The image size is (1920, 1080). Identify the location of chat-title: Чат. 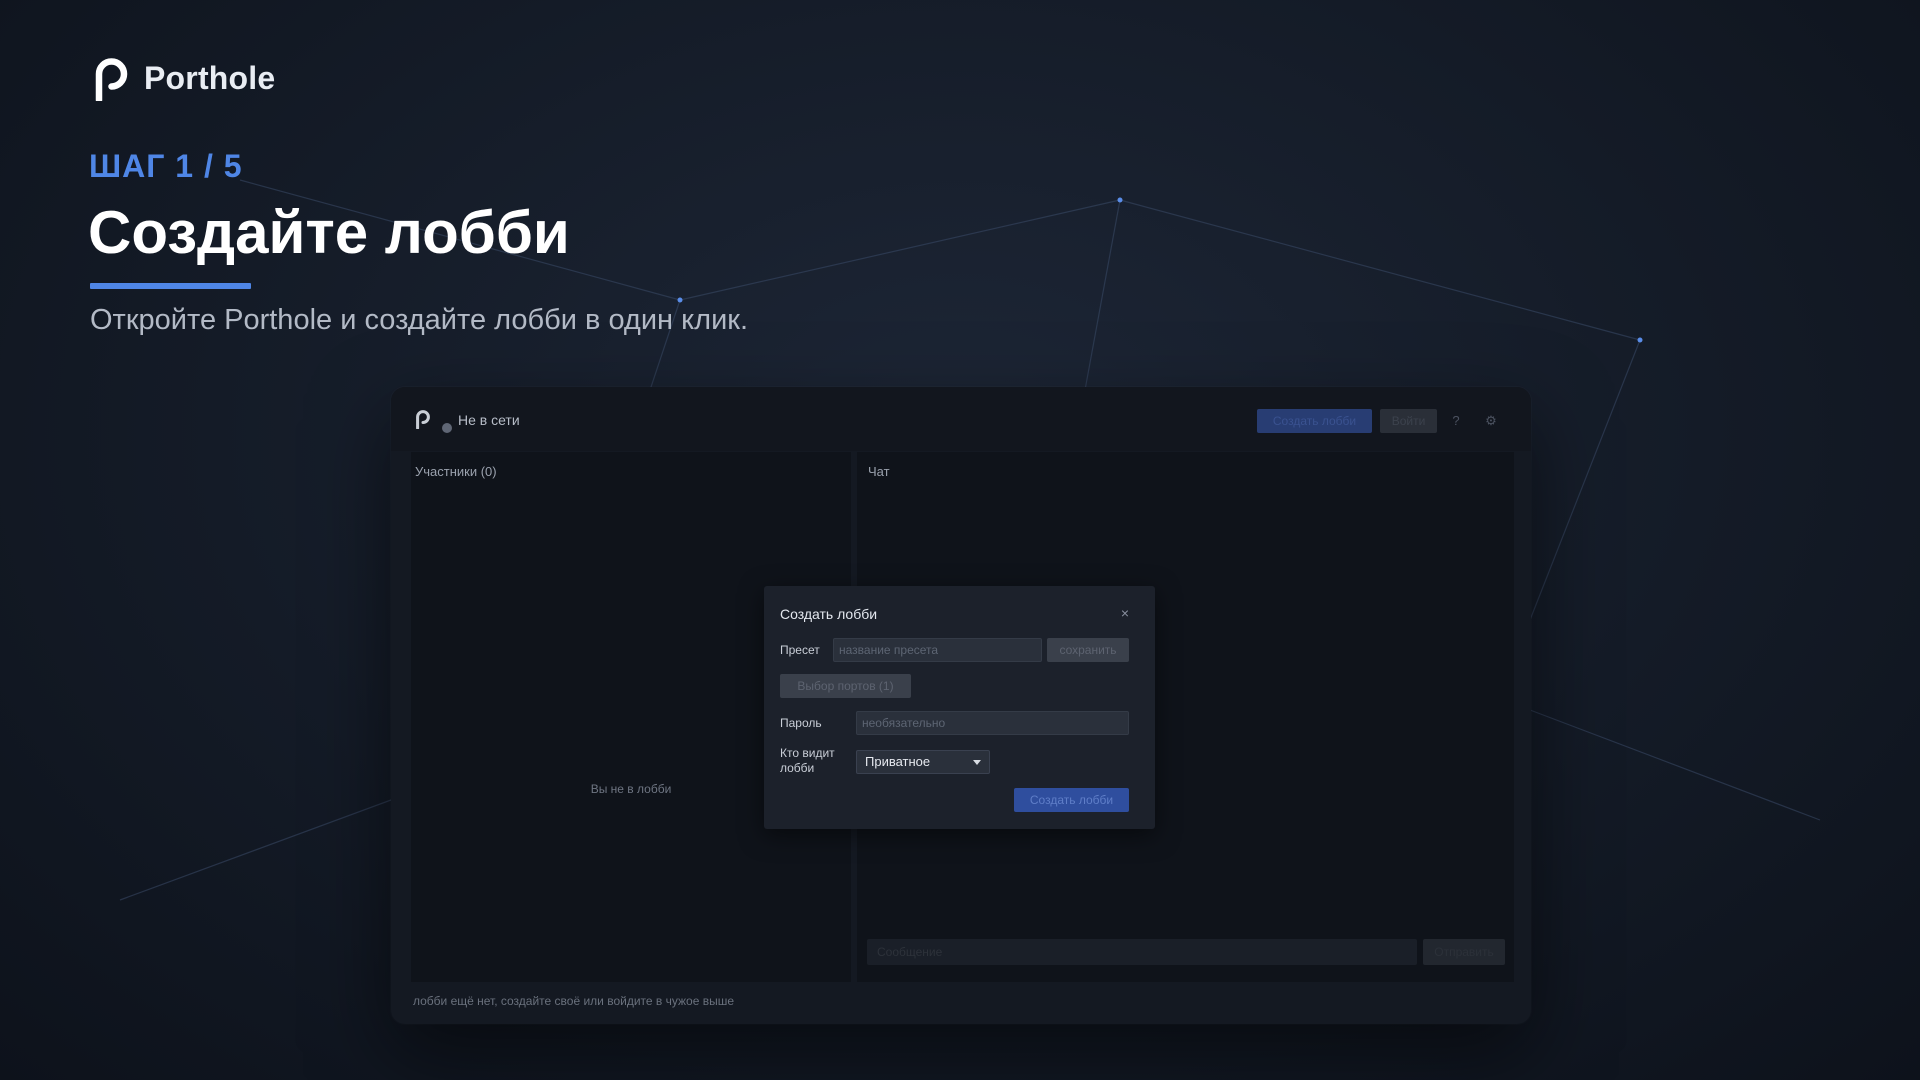
(879, 471).